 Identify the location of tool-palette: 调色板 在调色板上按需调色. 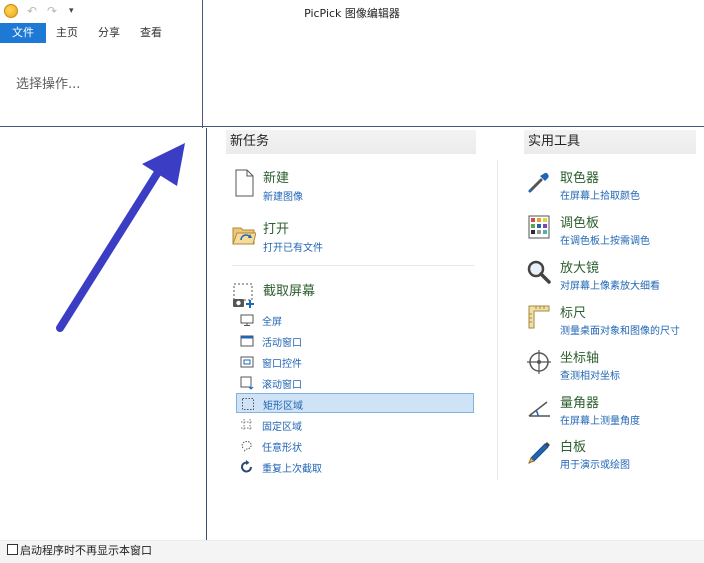
(612, 231).